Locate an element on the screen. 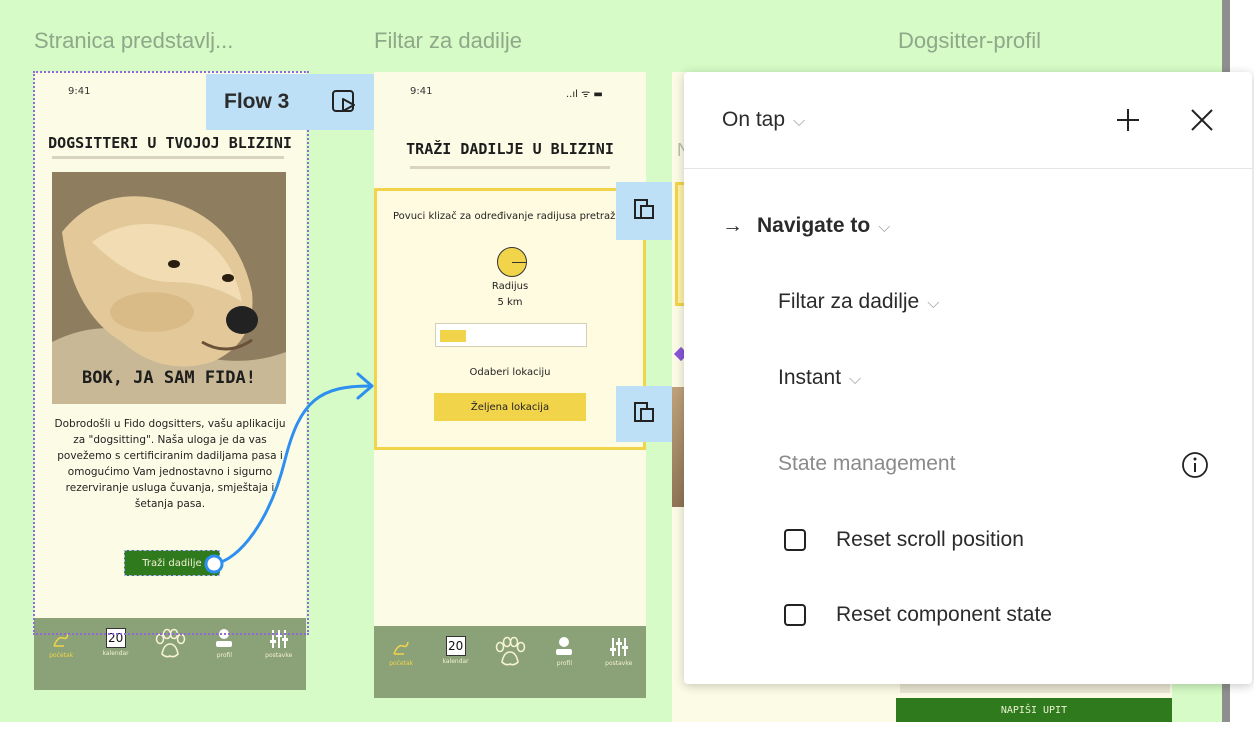 The width and height of the screenshot is (1254, 740). napisi-upit-button: NAPIŠI UPIT is located at coordinates (1034, 710).